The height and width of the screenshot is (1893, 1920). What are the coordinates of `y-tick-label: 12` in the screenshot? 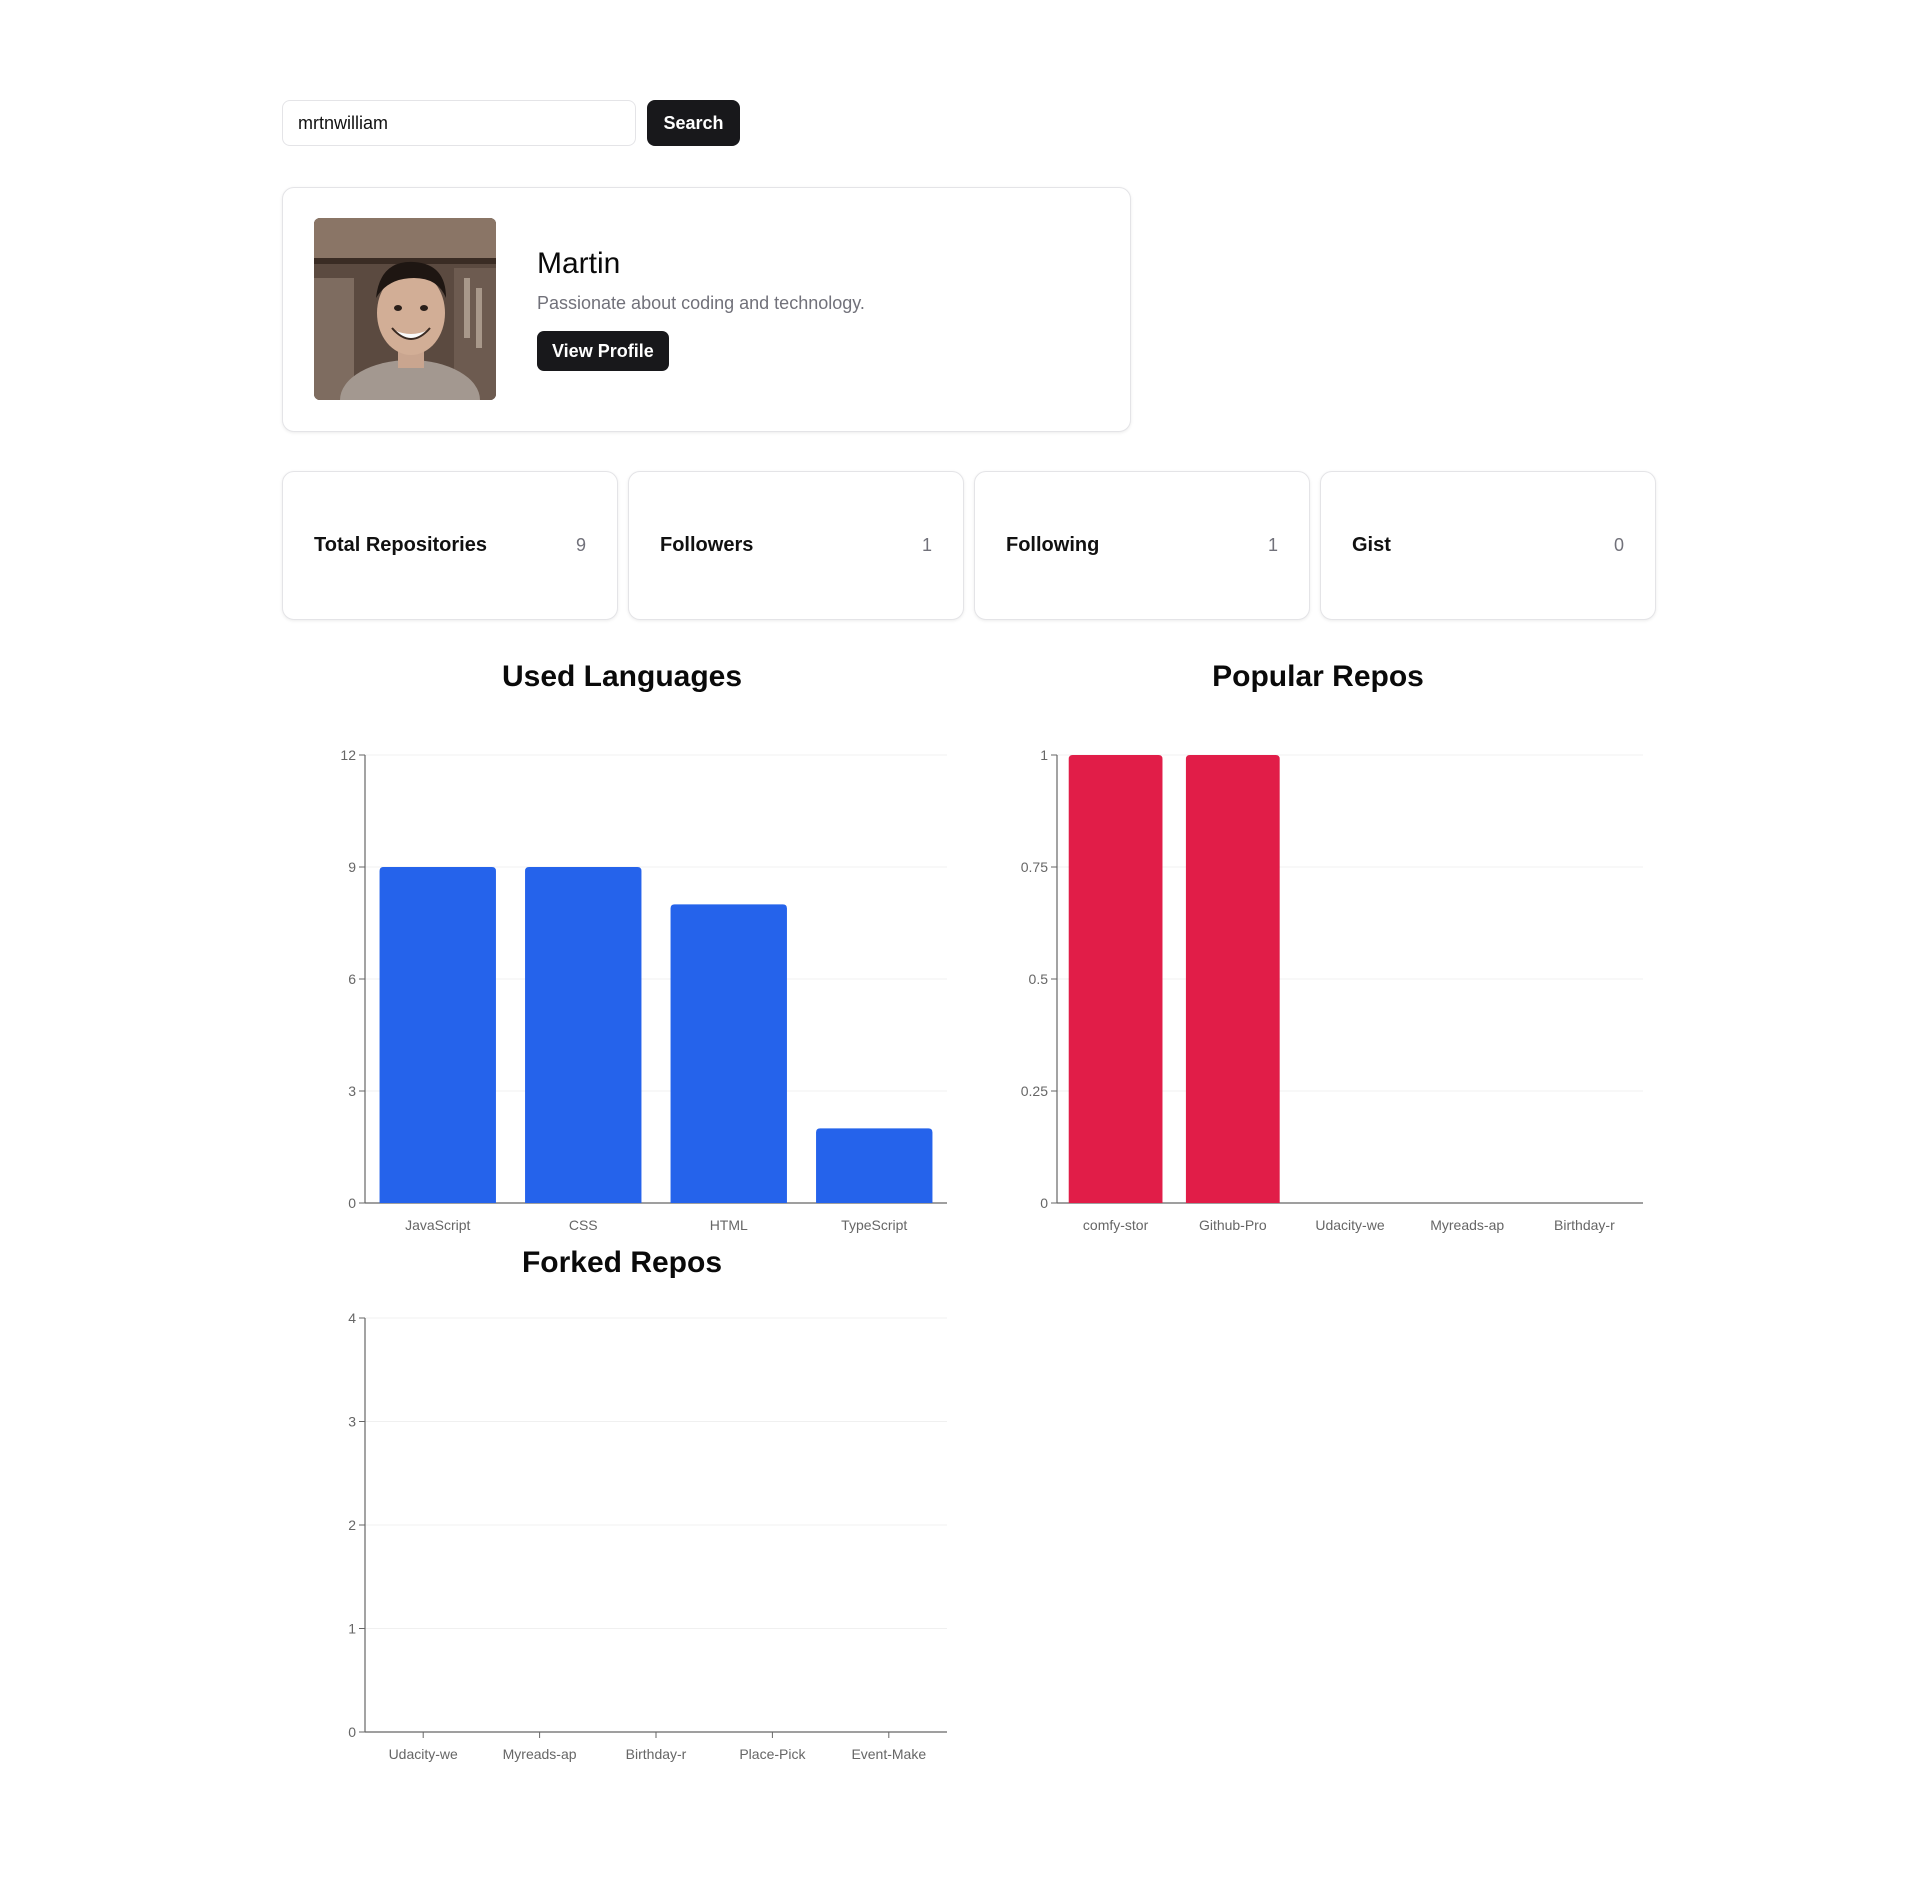 It's located at (348, 755).